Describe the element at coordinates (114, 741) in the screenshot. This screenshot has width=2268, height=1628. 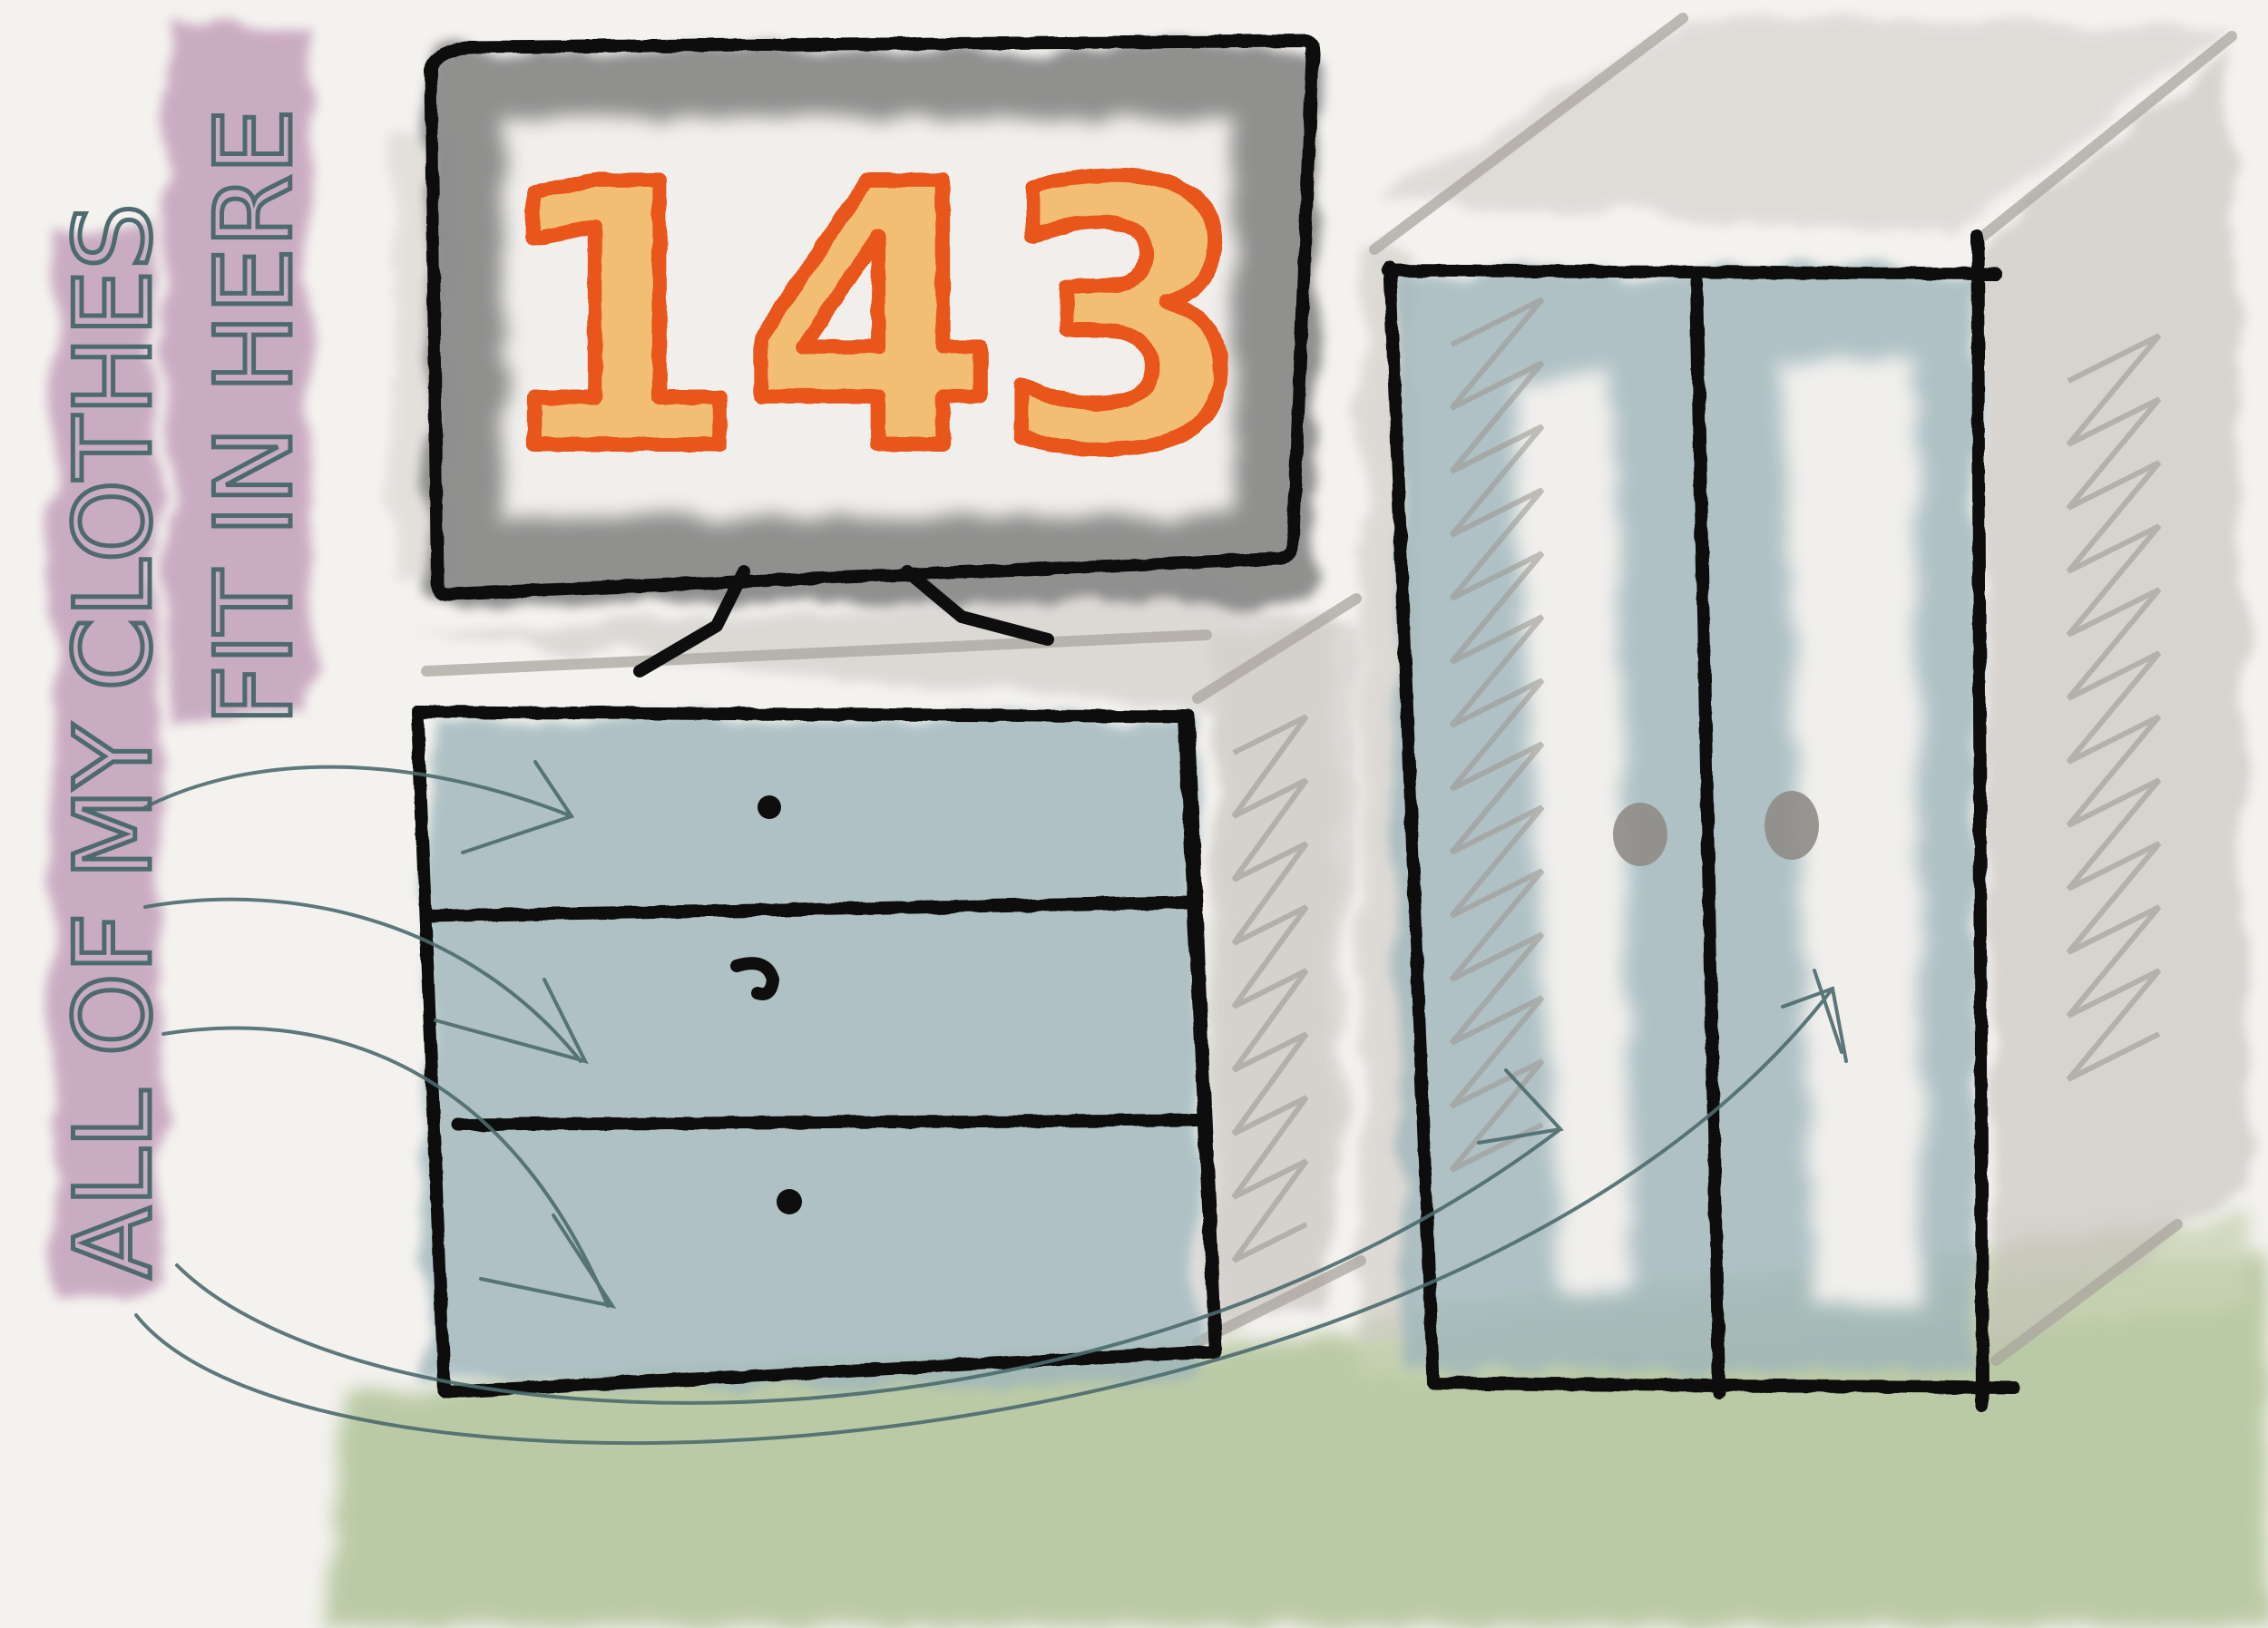
I see `note-line-1: ALL OF MY CLOTHES` at that location.